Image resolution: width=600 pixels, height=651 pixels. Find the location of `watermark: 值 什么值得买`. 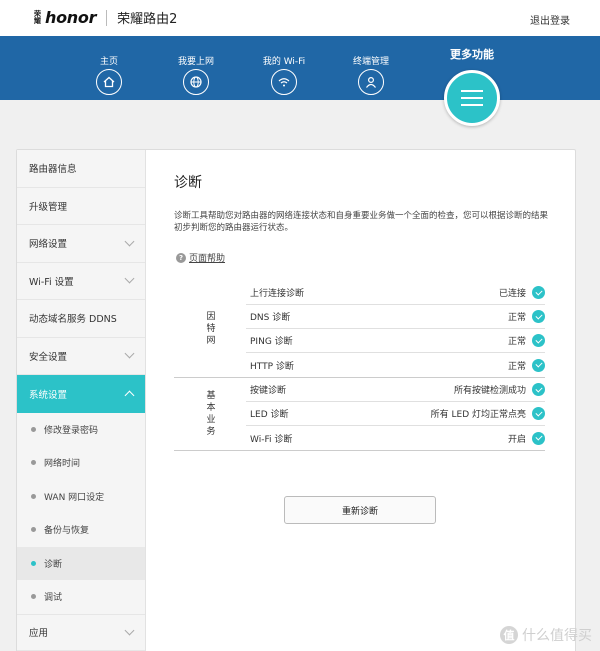

watermark: 值 什么值得买 is located at coordinates (546, 635).